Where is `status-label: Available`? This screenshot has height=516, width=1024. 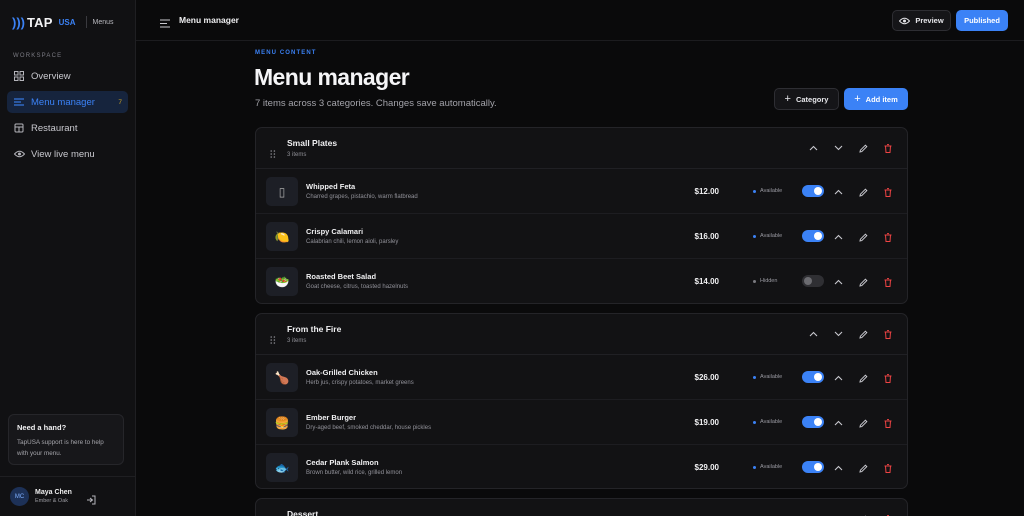 status-label: Available is located at coordinates (771, 377).